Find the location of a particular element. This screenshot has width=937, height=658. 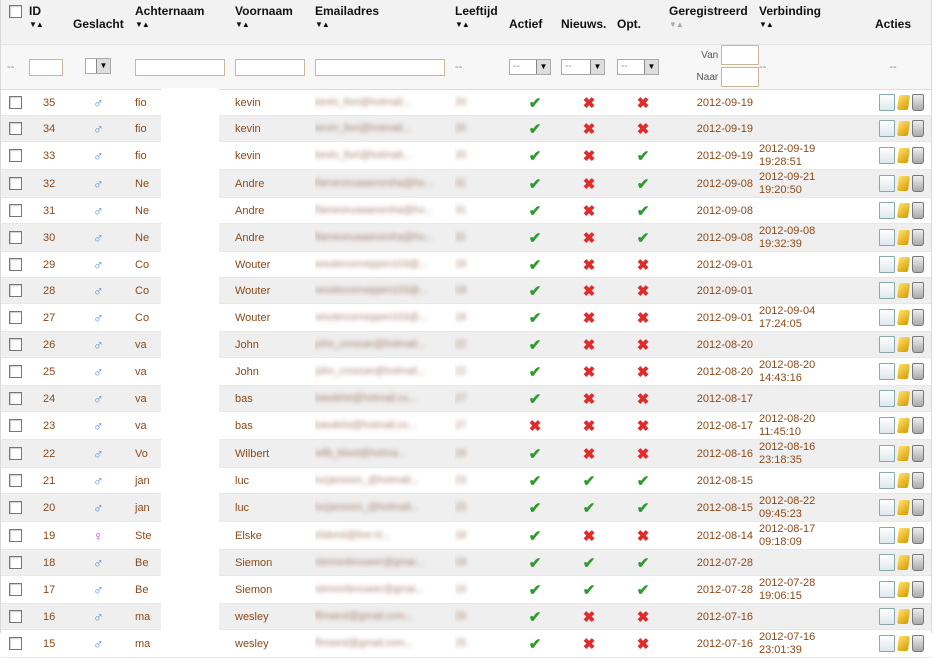

filter-email-input is located at coordinates (380, 67).